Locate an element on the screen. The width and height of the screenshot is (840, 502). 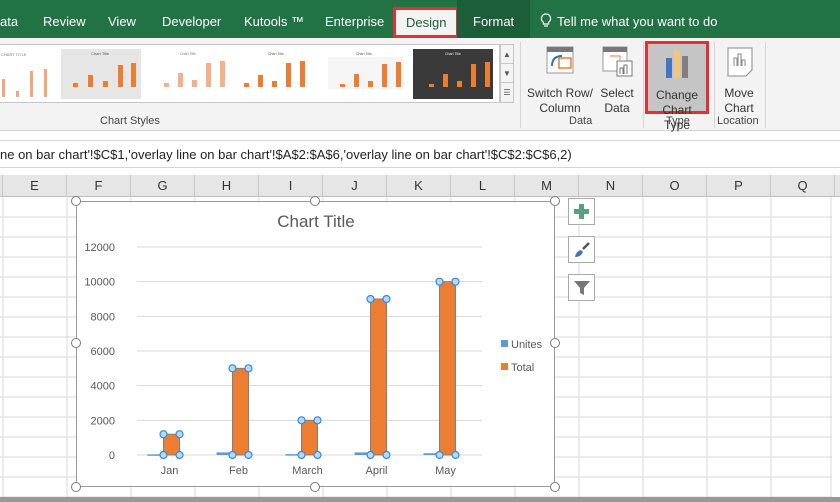
x-tick-label: March is located at coordinates (307, 471).